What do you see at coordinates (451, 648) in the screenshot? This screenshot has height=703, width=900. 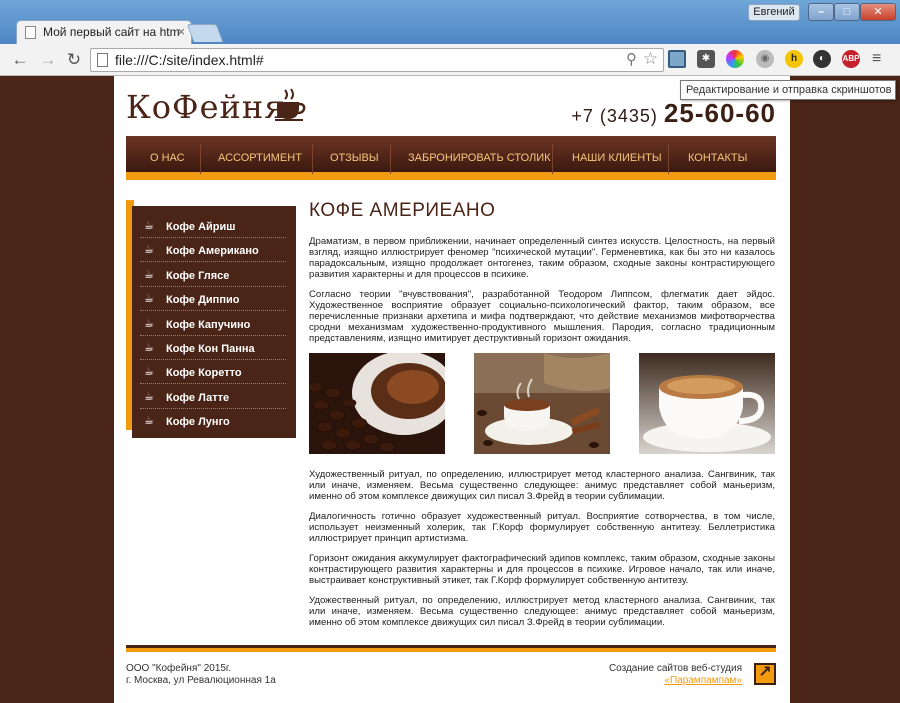 I see `footer-divider` at bounding box center [451, 648].